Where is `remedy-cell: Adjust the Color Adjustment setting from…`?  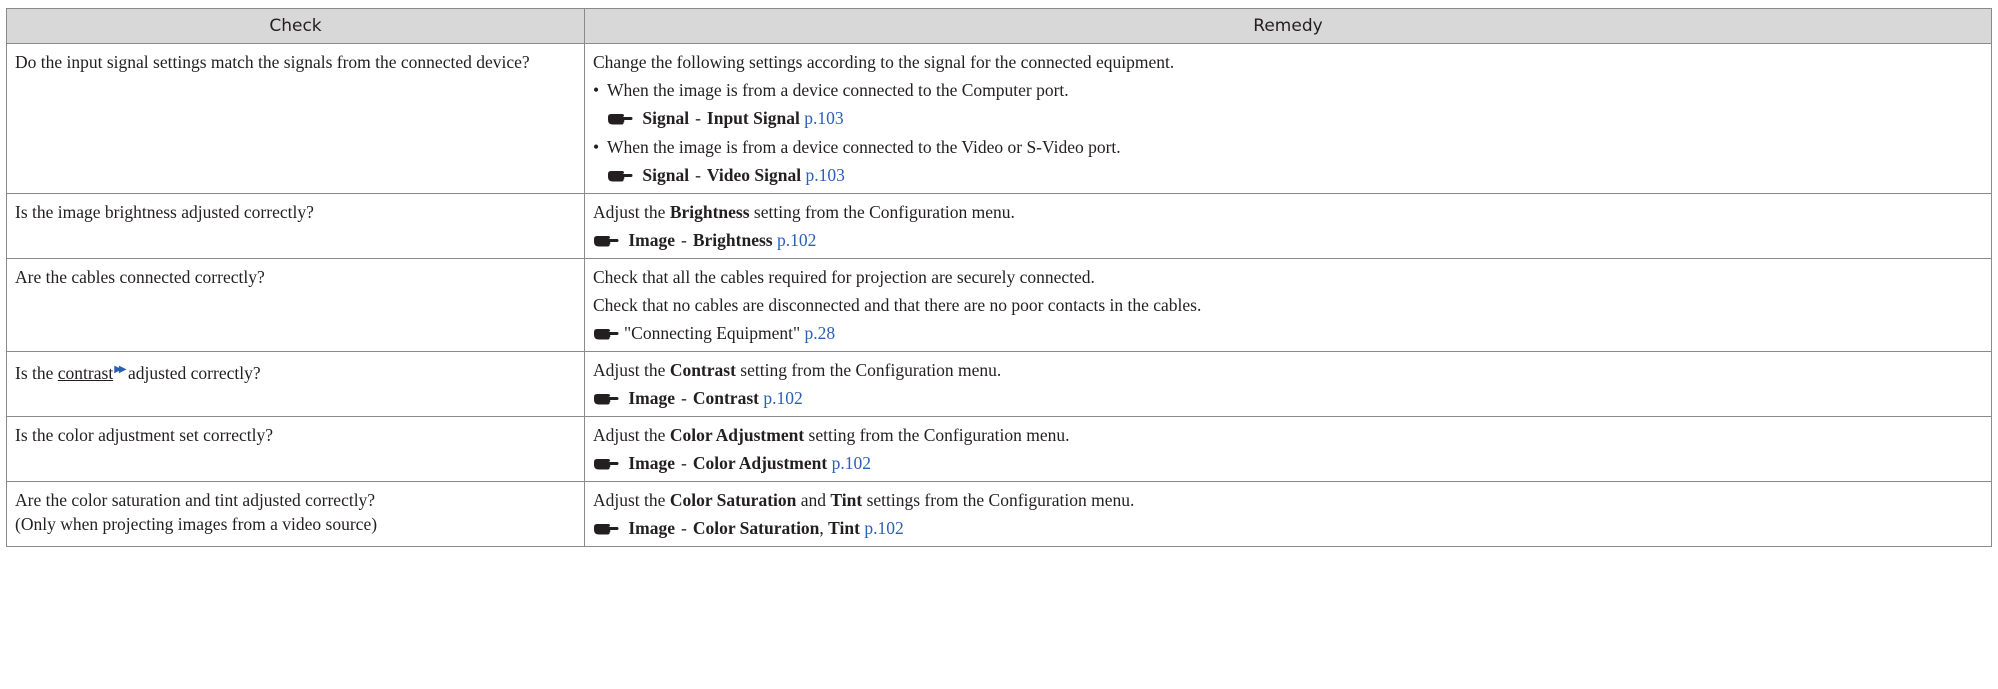
remedy-cell: Adjust the Color Adjustment setting from… is located at coordinates (1288, 449).